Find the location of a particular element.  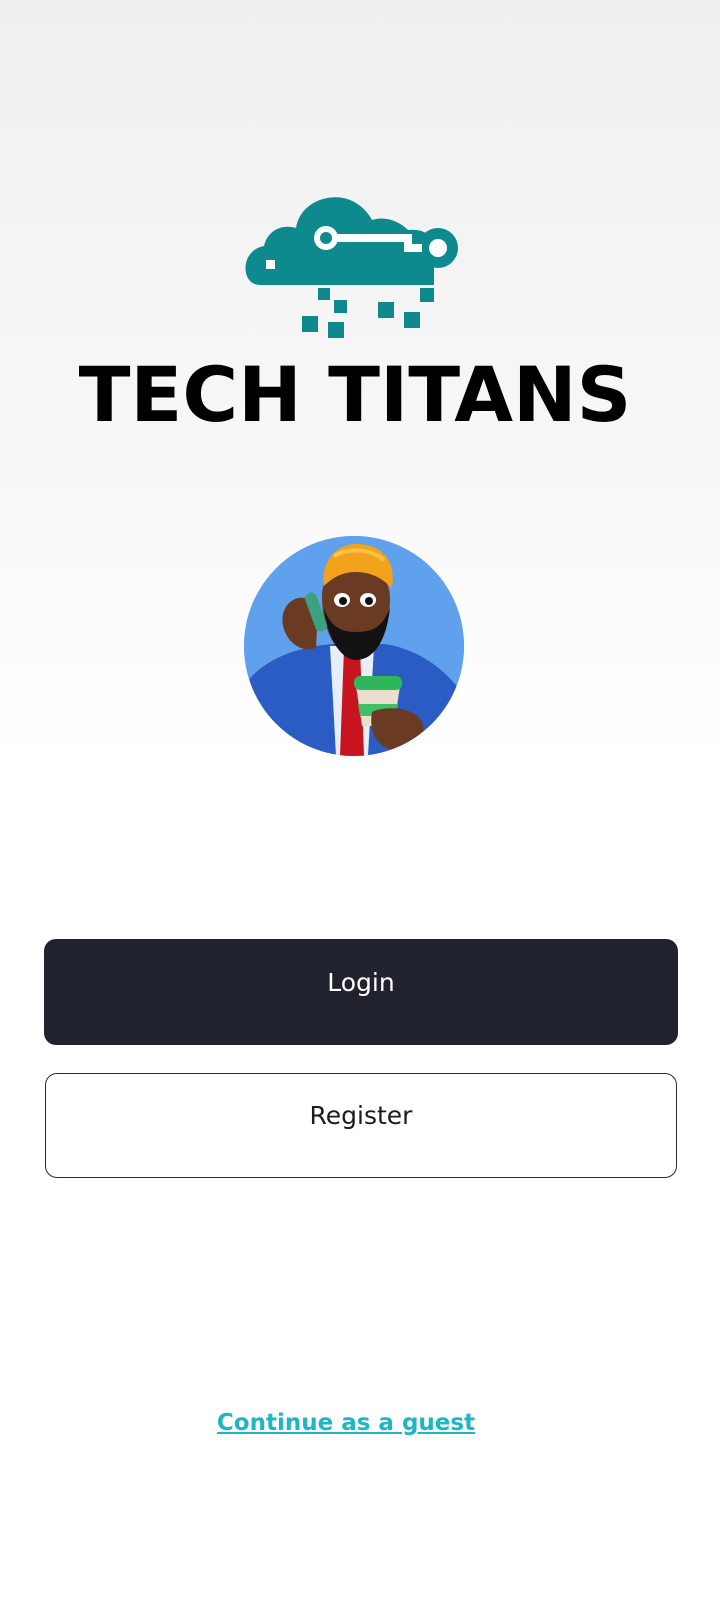

brand-title: TECH TITANS is located at coordinates (355, 394).